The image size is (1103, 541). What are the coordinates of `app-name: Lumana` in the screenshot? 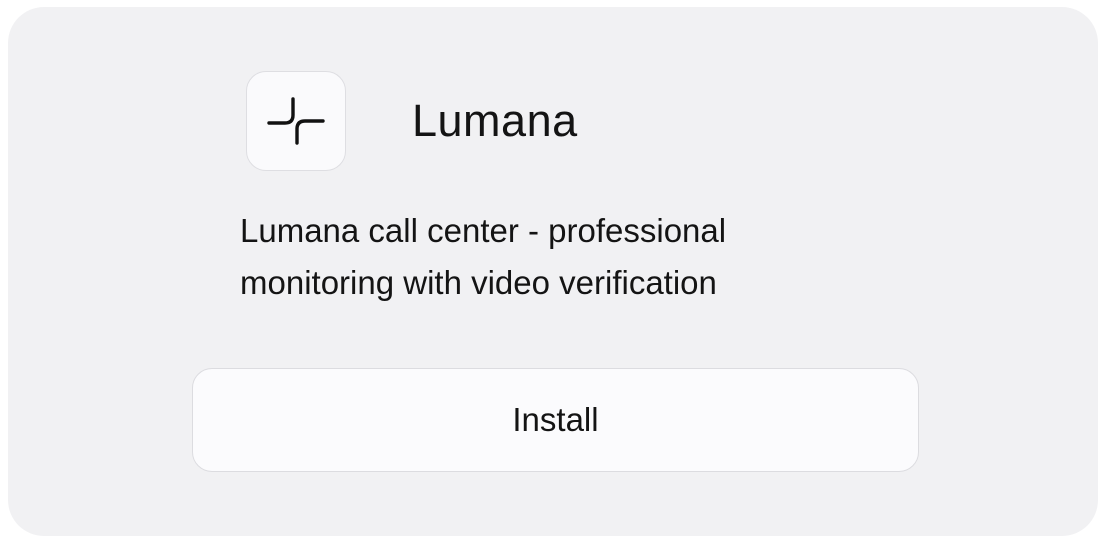 It's located at (495, 120).